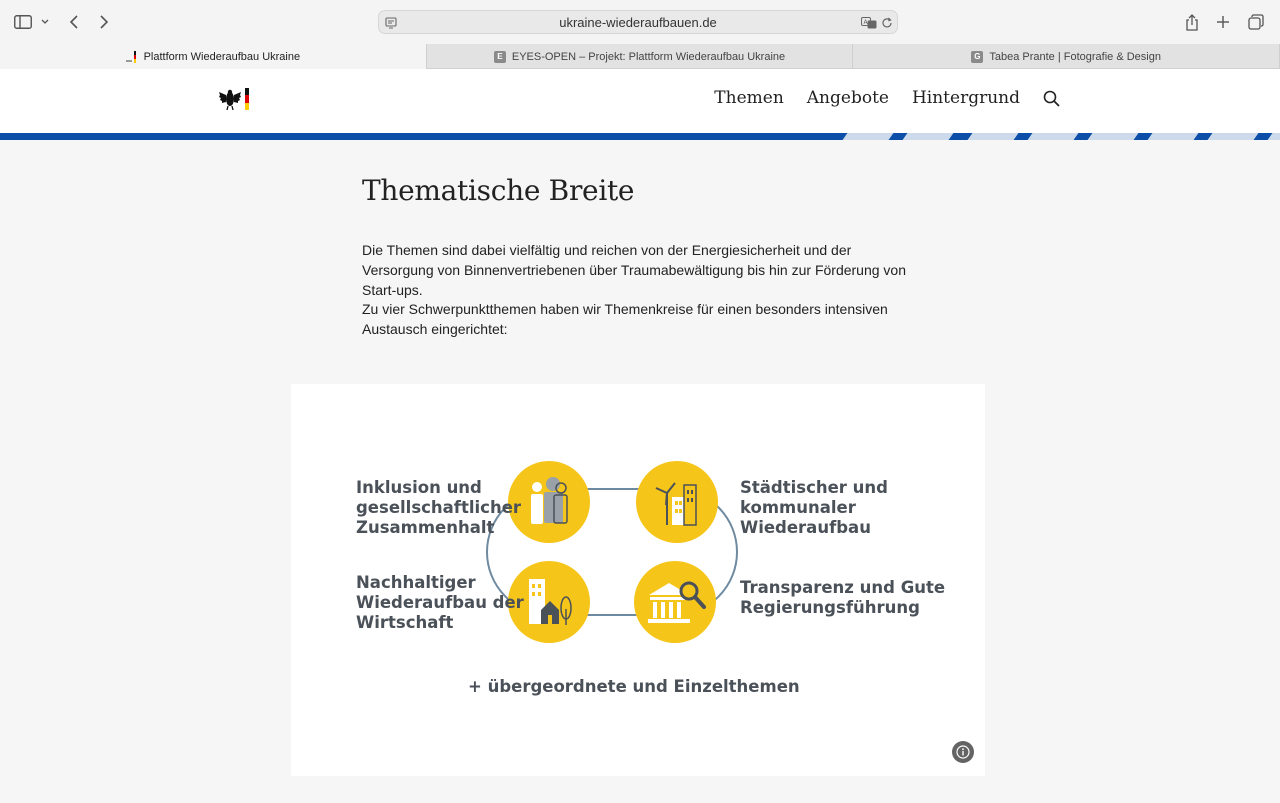 The image size is (1280, 803). What do you see at coordinates (1075, 56) in the screenshot?
I see `tab-label: Tabea Prante | Fotografie & Design` at bounding box center [1075, 56].